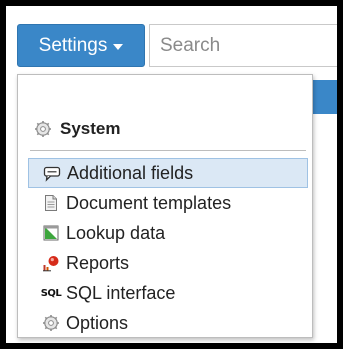  I want to click on menu-item-document-templates: Document templates, so click(168, 203).